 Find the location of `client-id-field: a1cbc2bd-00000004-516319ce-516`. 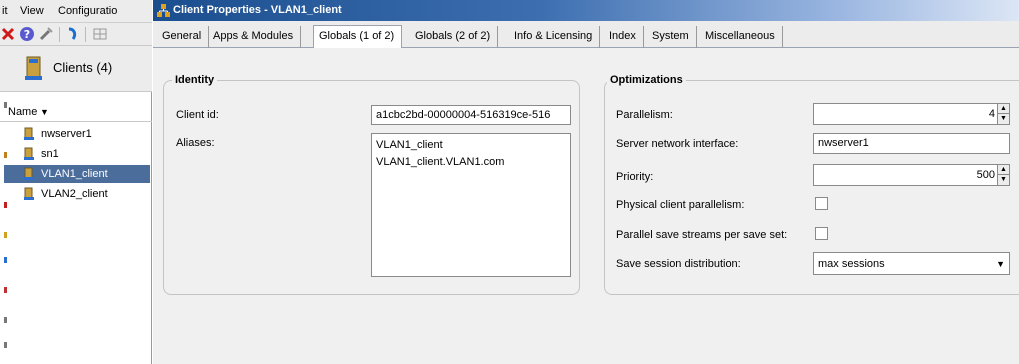

client-id-field: a1cbc2bd-00000004-516319ce-516 is located at coordinates (471, 115).